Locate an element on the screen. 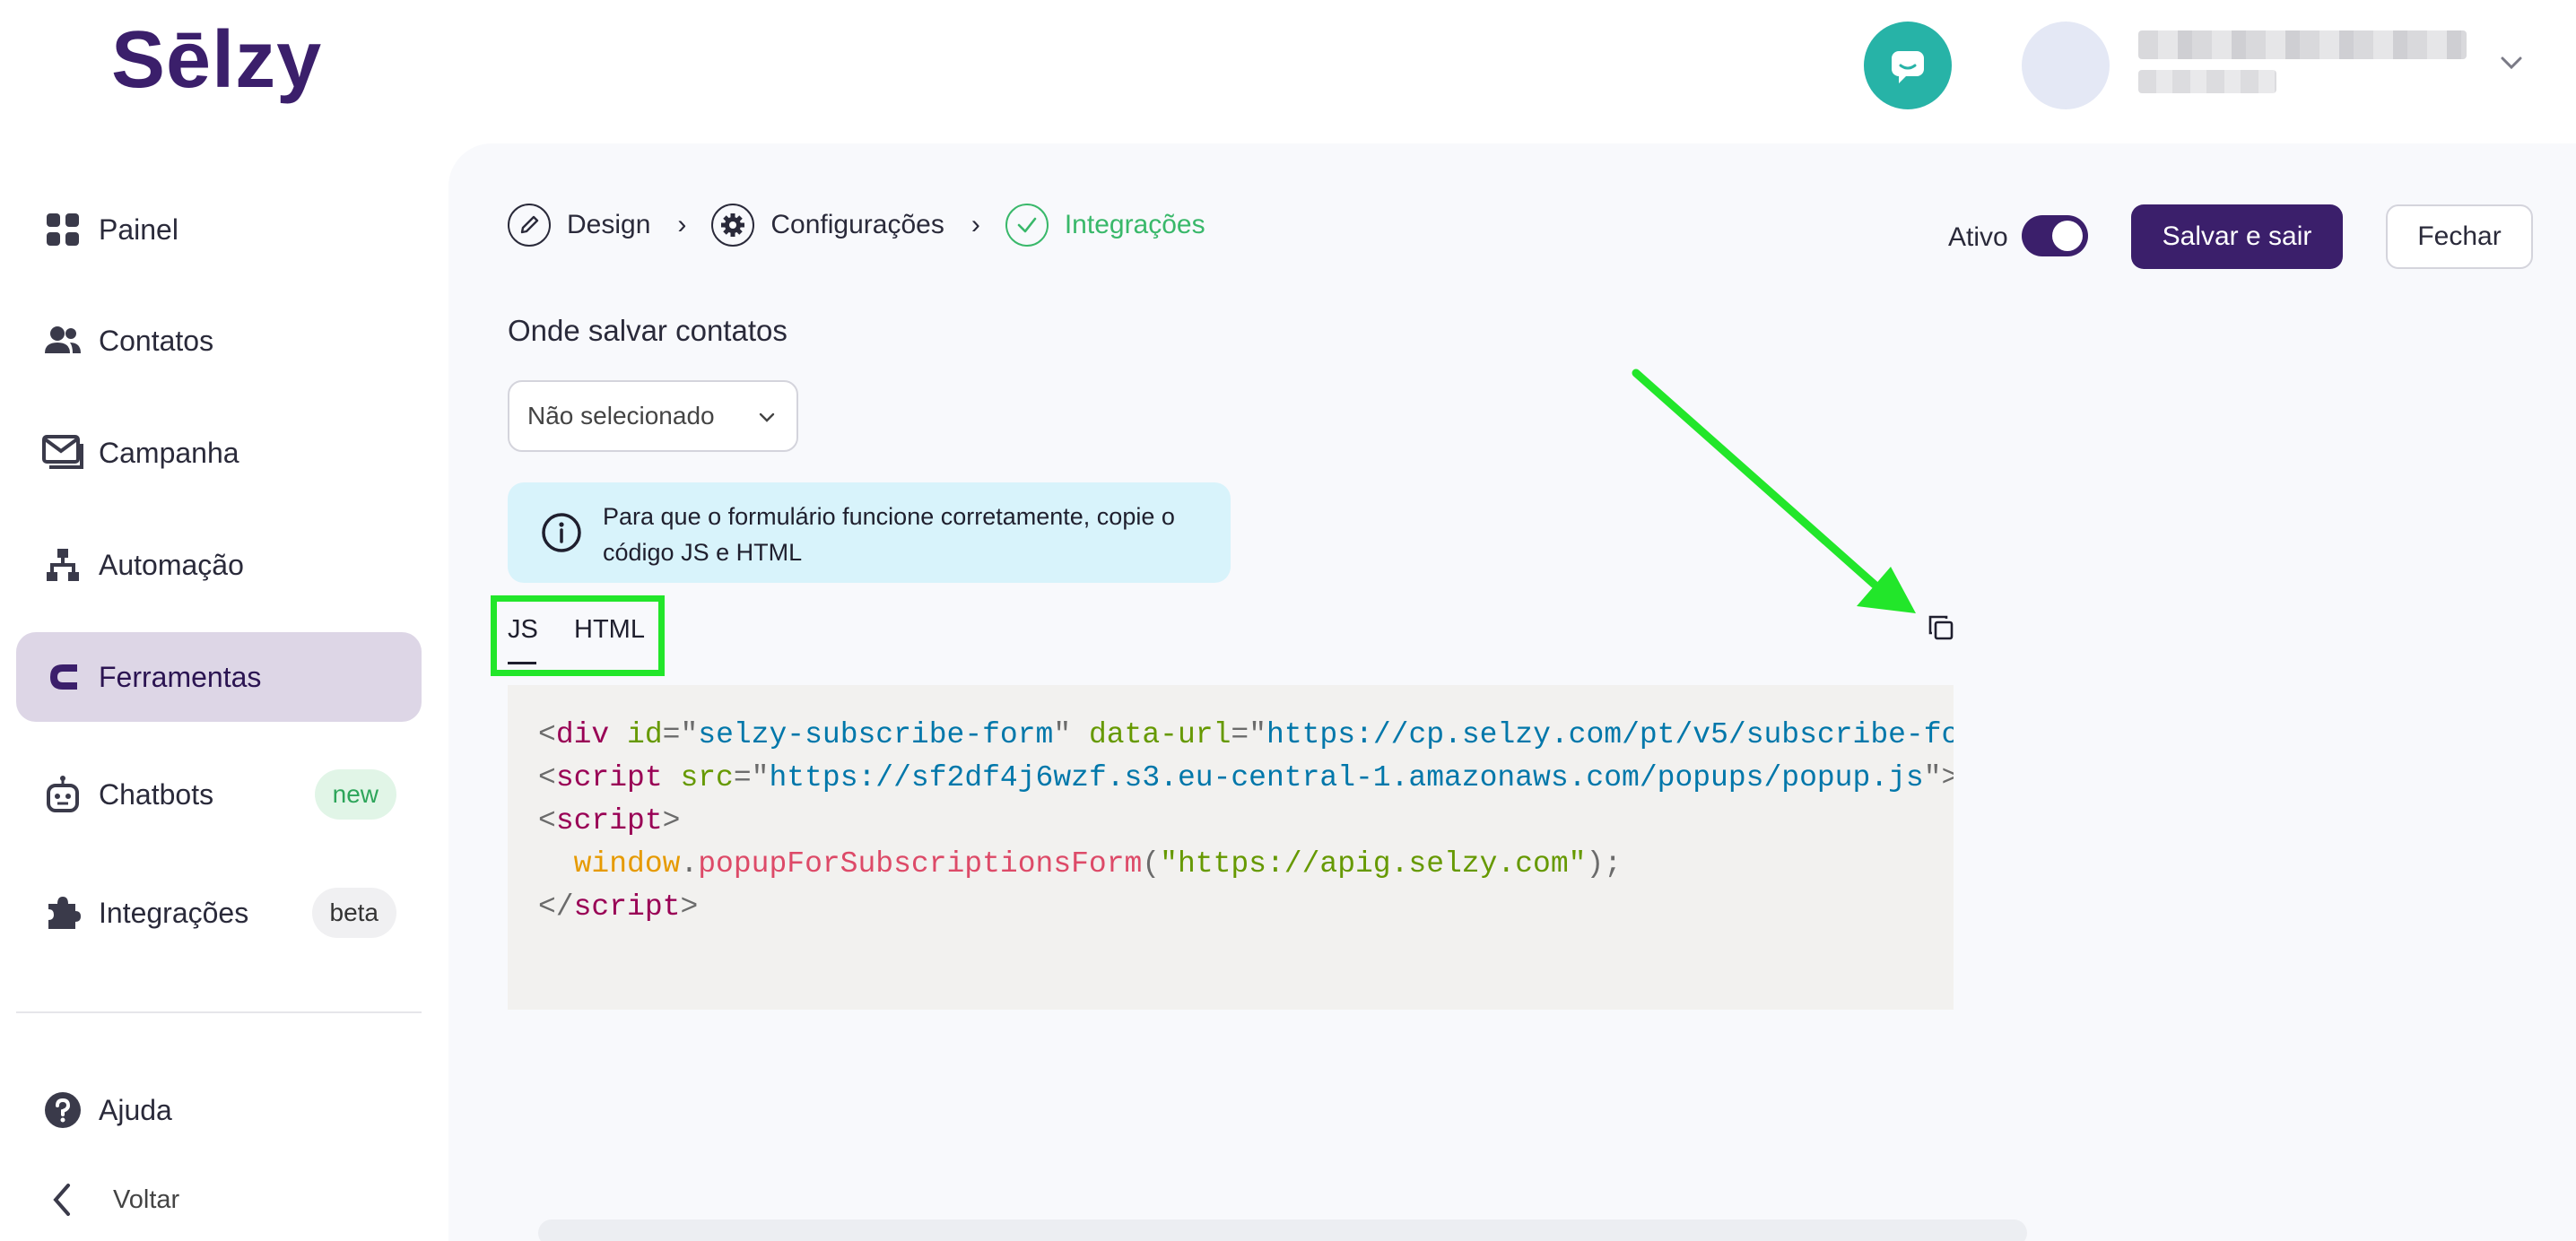 This screenshot has height=1241, width=2576. status-label: Ativo is located at coordinates (1978, 237).